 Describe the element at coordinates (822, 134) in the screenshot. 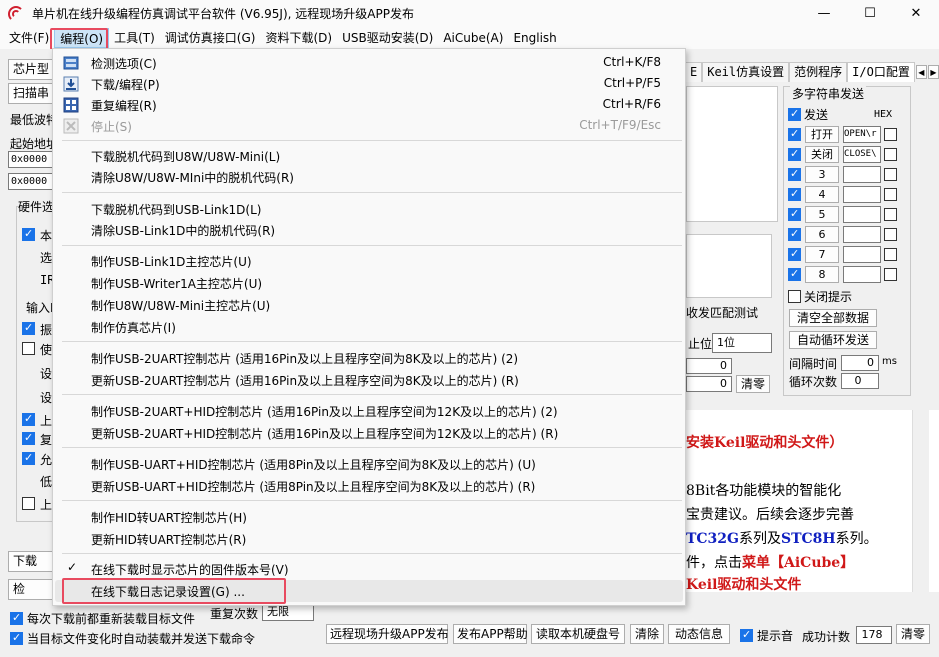

I see `send-string-1-button: 打开` at that location.